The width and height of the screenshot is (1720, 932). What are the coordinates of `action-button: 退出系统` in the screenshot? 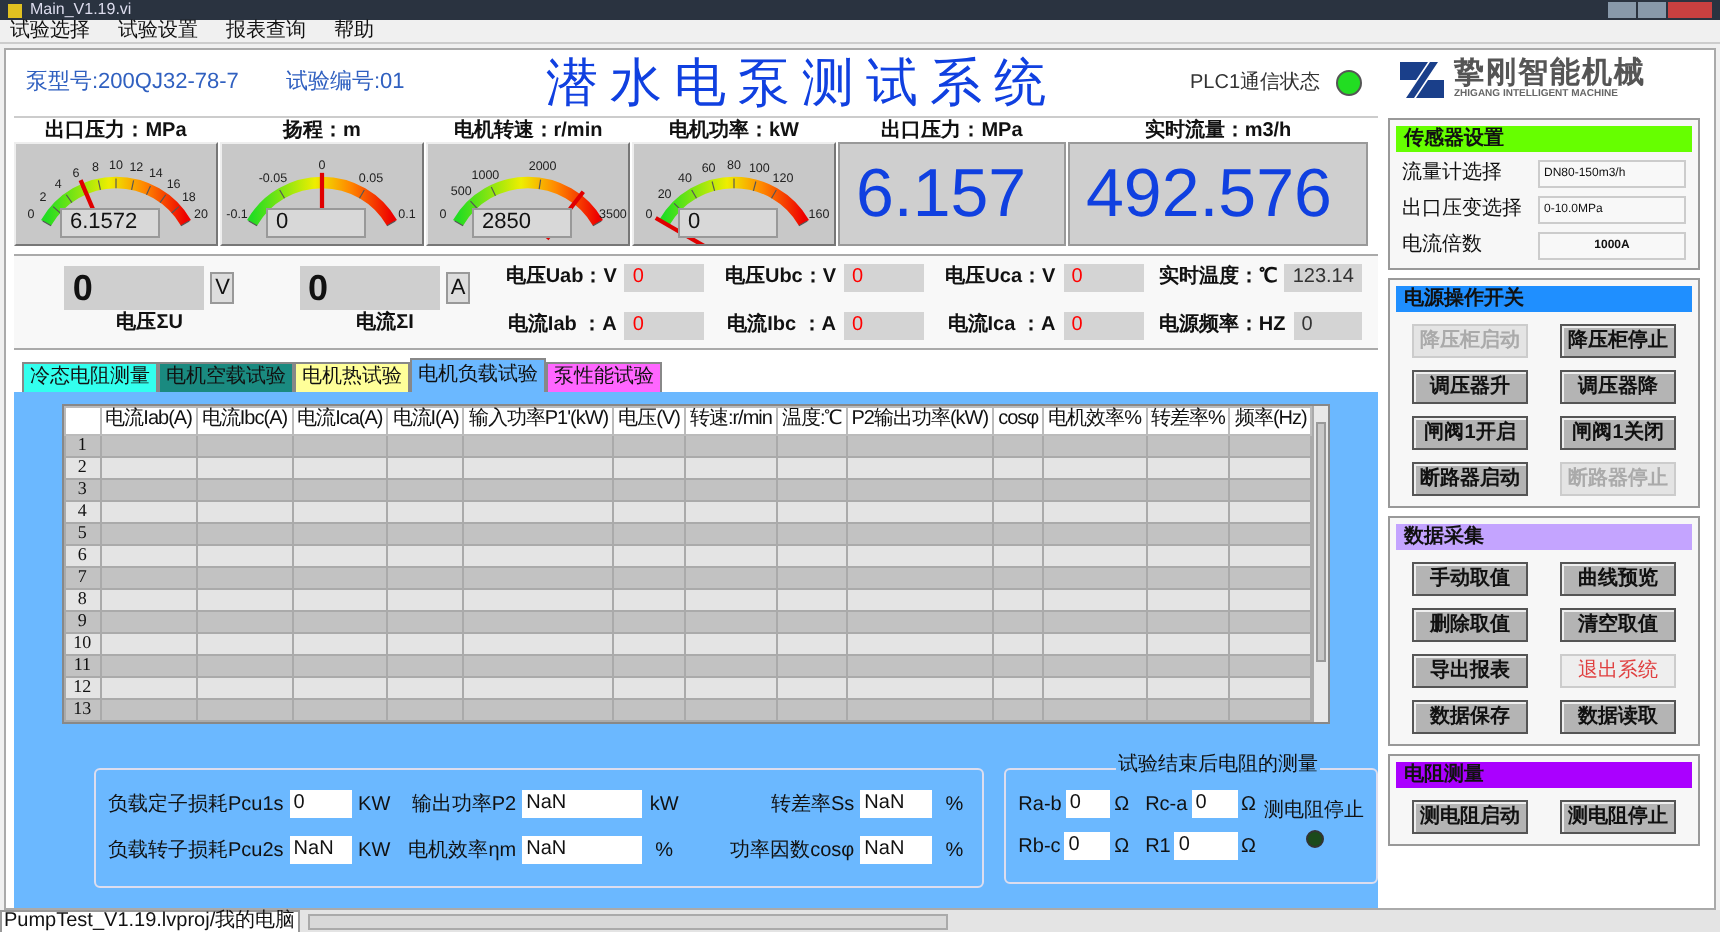 It's located at (1618, 671).